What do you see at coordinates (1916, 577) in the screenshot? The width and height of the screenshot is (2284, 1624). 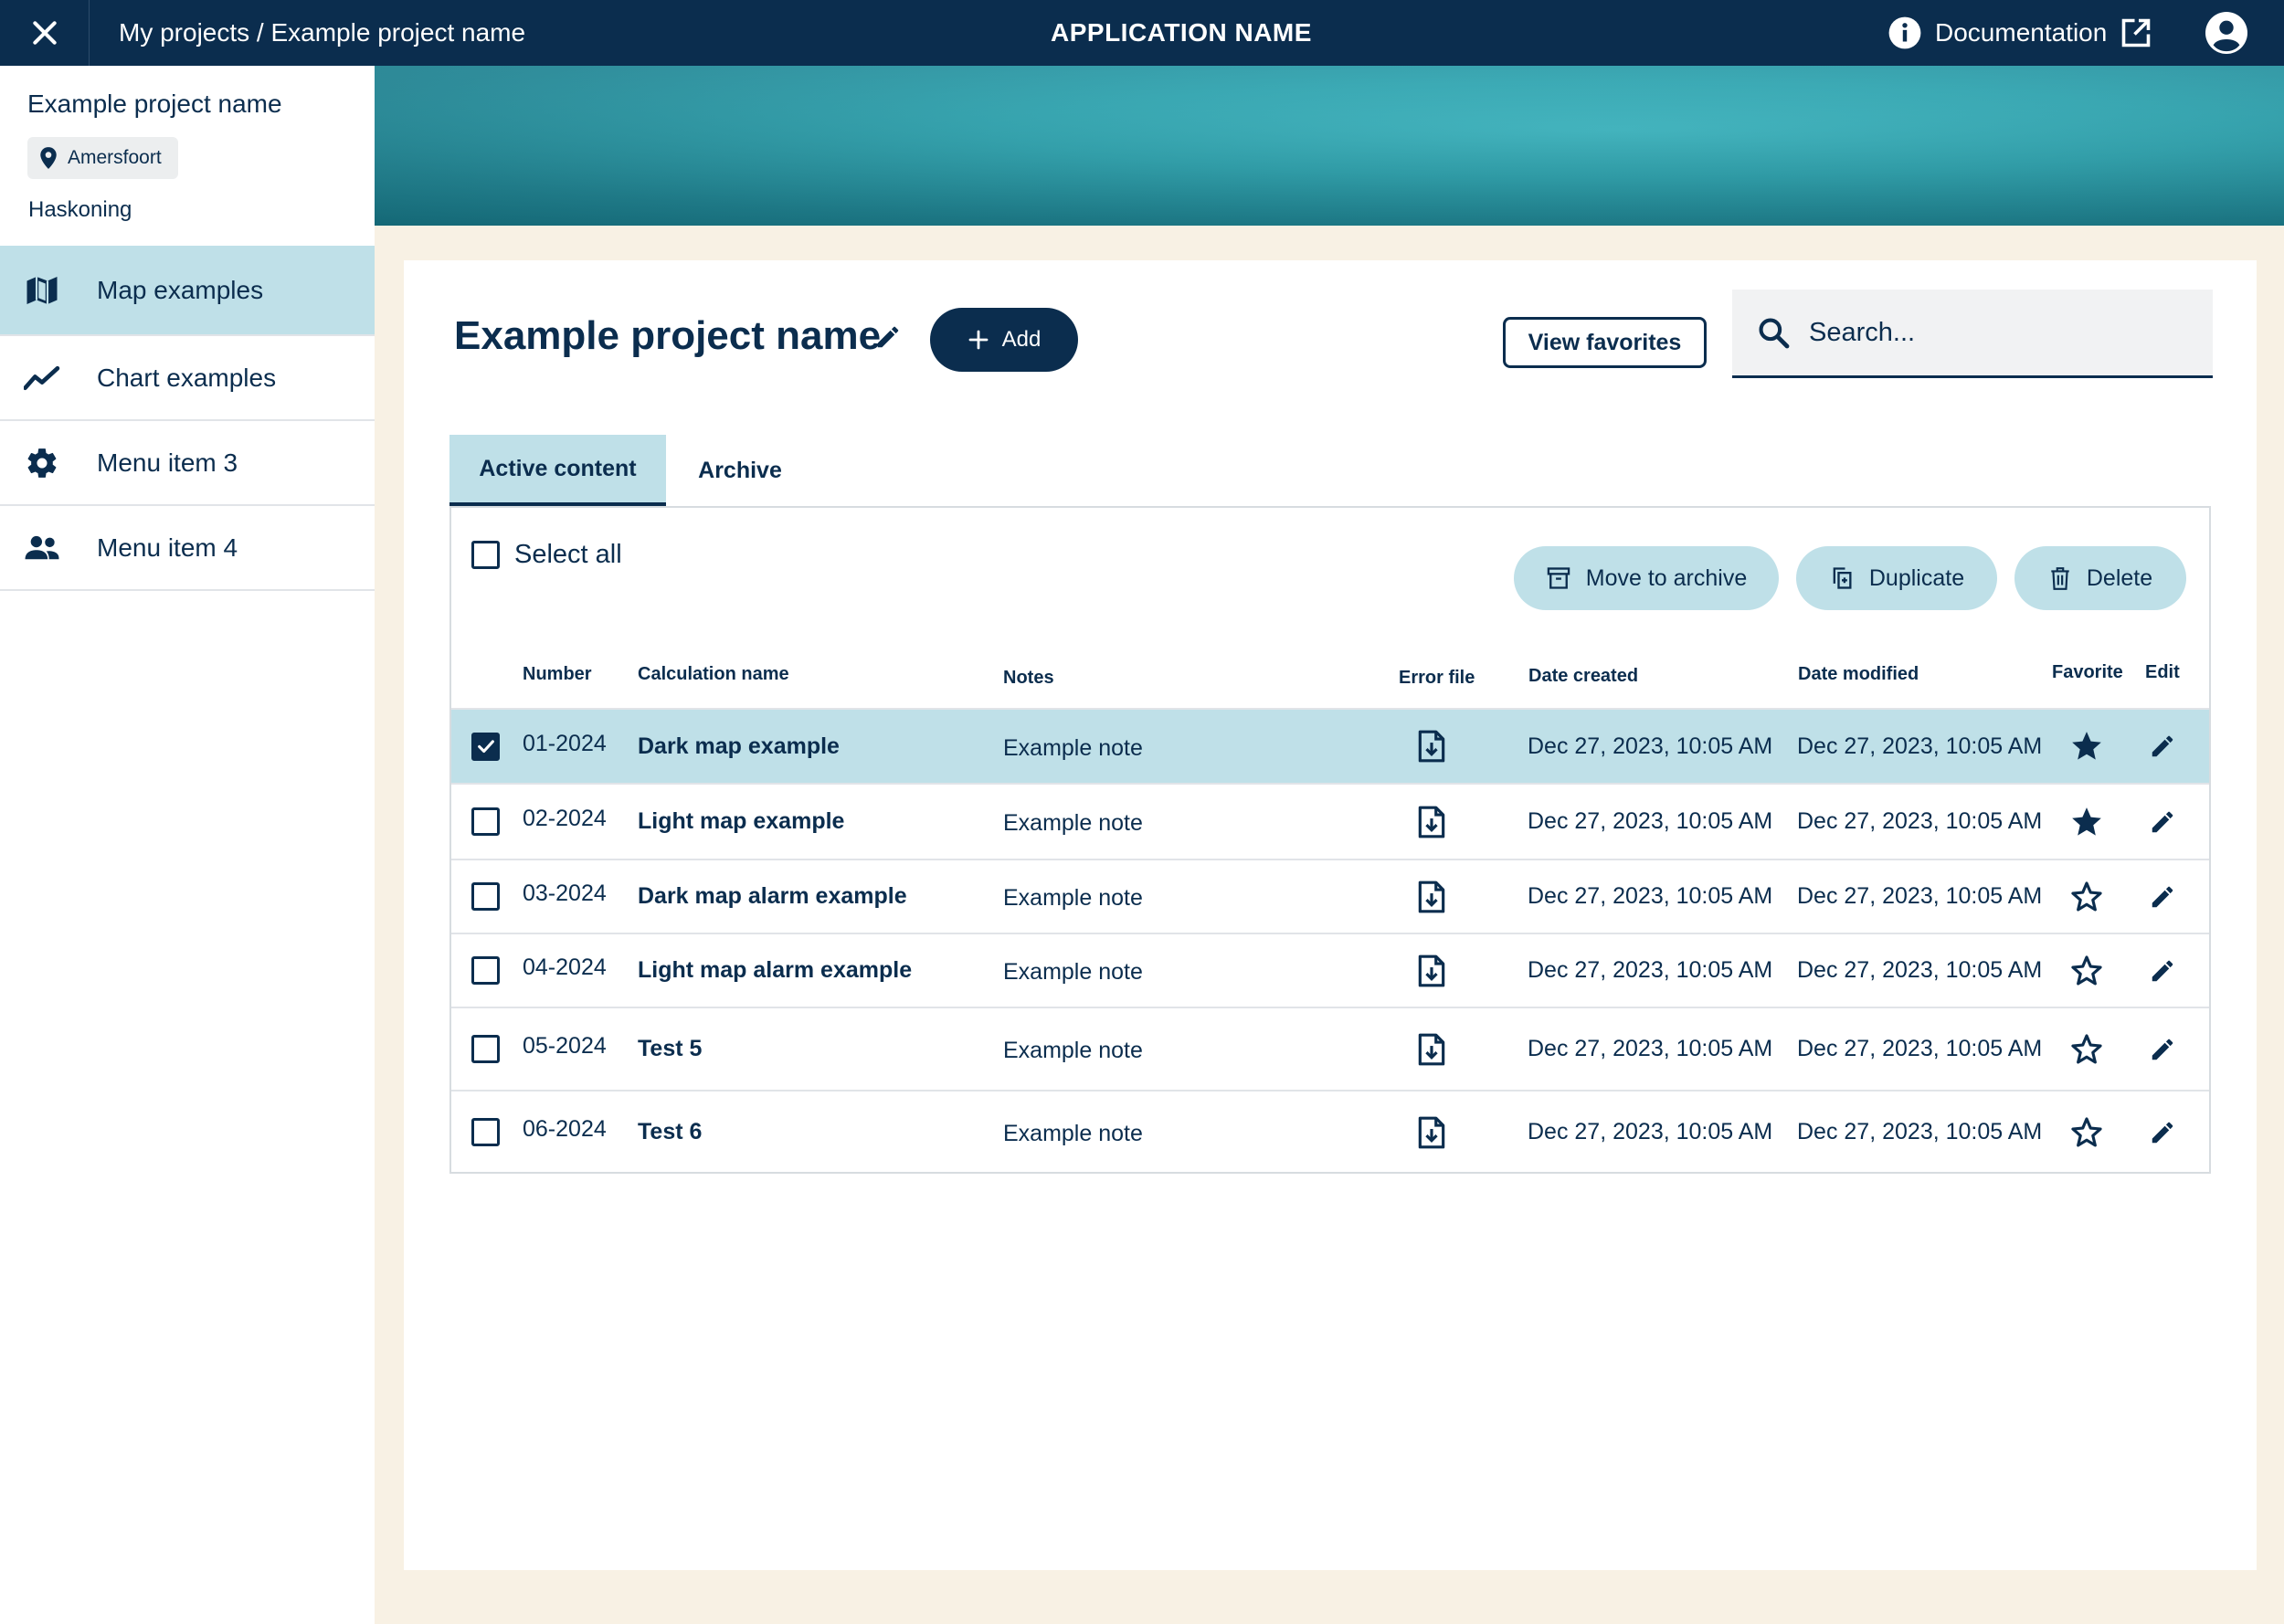 I see `duplicate-label: Duplicate` at bounding box center [1916, 577].